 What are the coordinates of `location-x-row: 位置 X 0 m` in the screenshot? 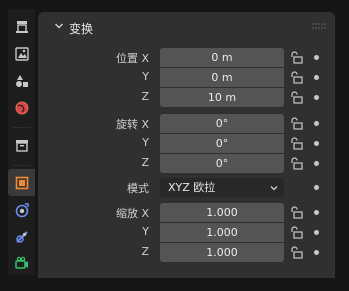 It's located at (186, 57).